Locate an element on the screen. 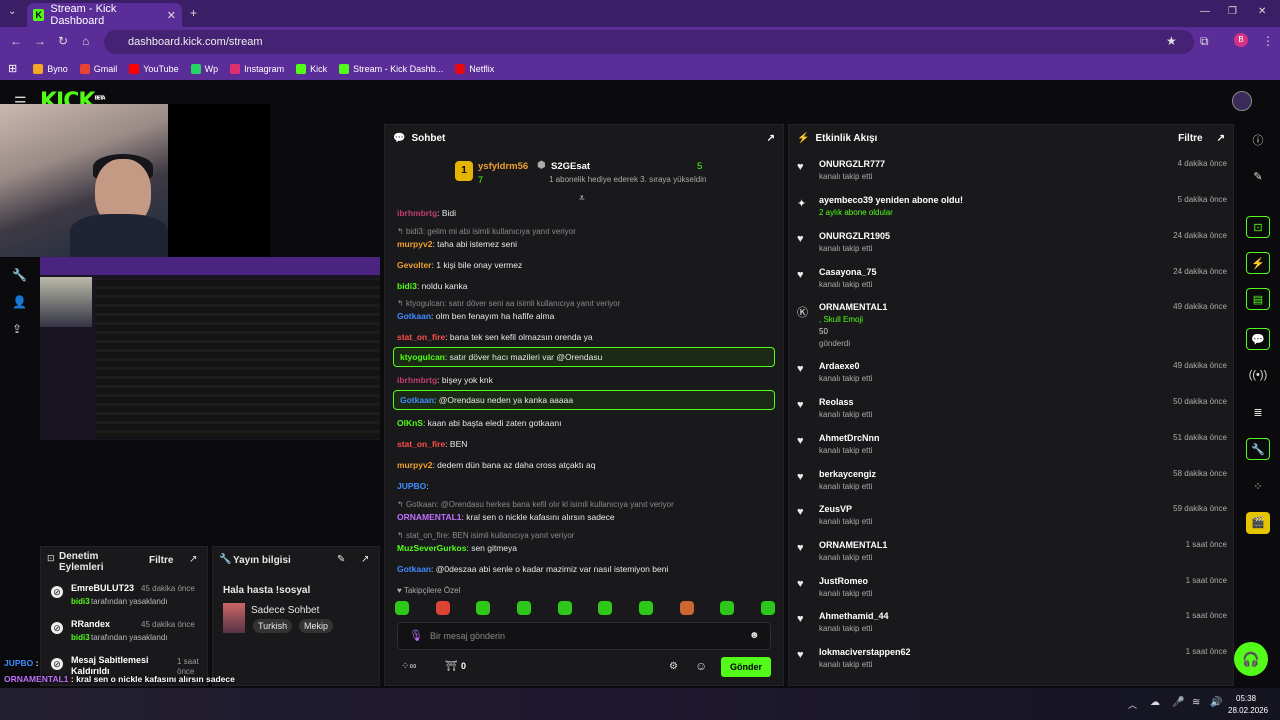  reload-icon: ↻ is located at coordinates (63, 41).